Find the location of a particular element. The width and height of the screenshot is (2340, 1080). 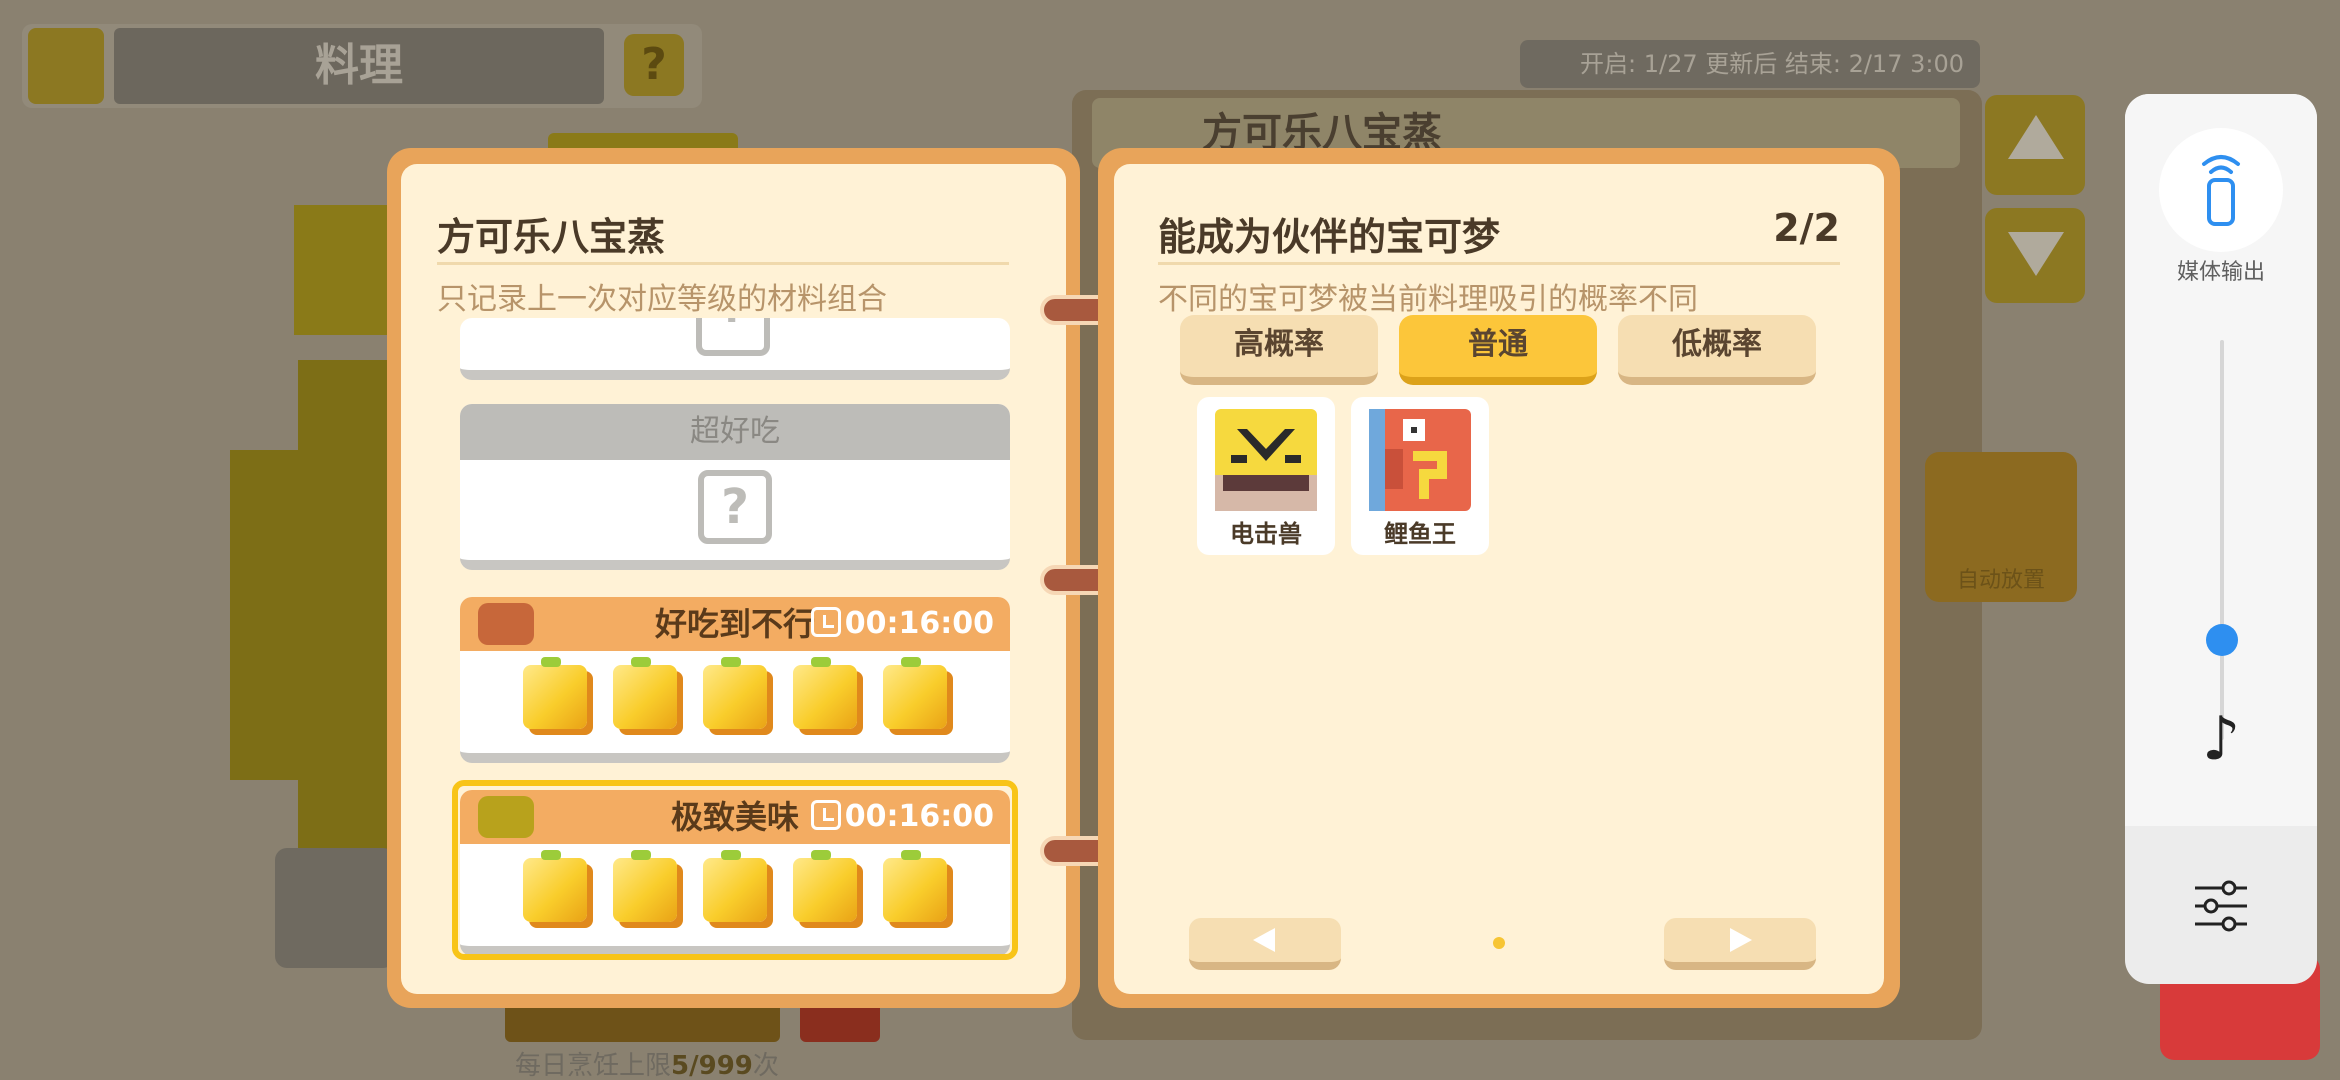

tab-low-rate: 低概率 is located at coordinates (1717, 350).